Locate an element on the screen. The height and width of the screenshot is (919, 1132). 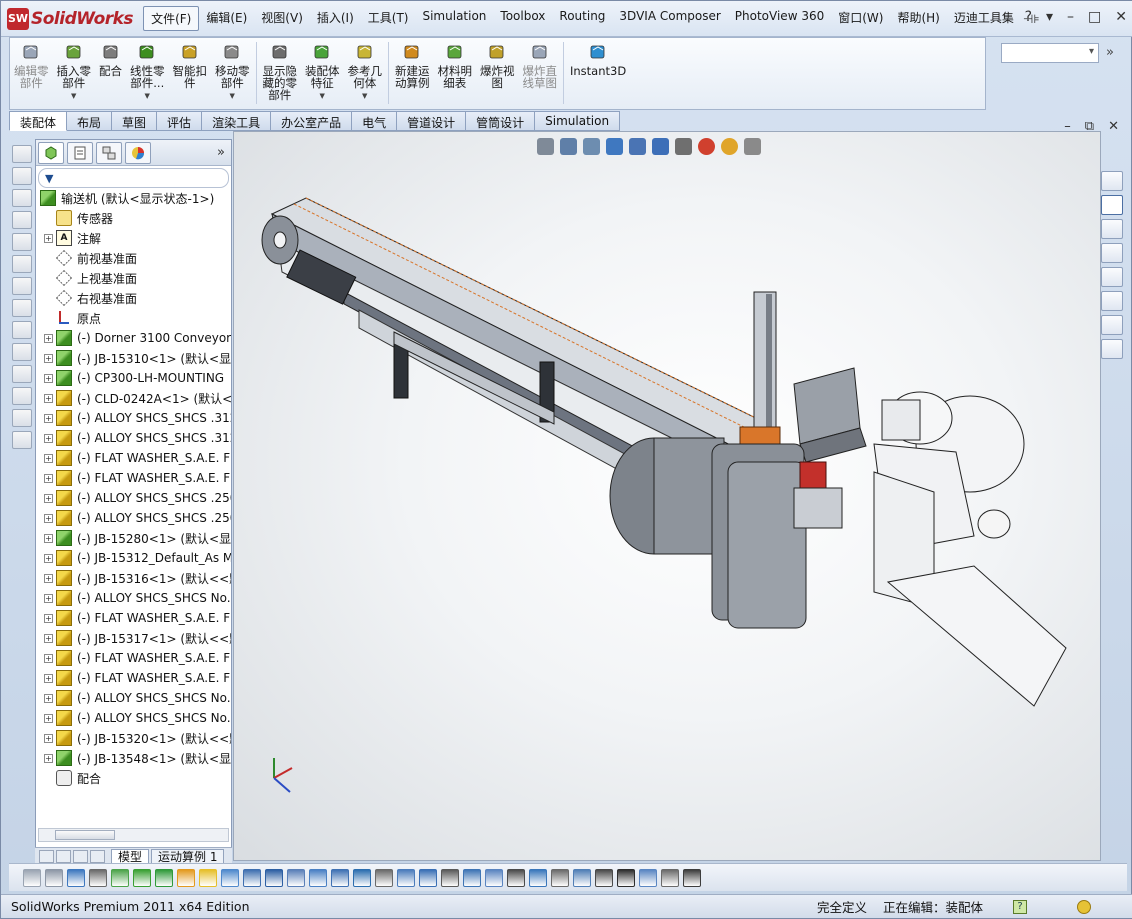
command-tab: 办公室产品 is located at coordinates (312, 121).